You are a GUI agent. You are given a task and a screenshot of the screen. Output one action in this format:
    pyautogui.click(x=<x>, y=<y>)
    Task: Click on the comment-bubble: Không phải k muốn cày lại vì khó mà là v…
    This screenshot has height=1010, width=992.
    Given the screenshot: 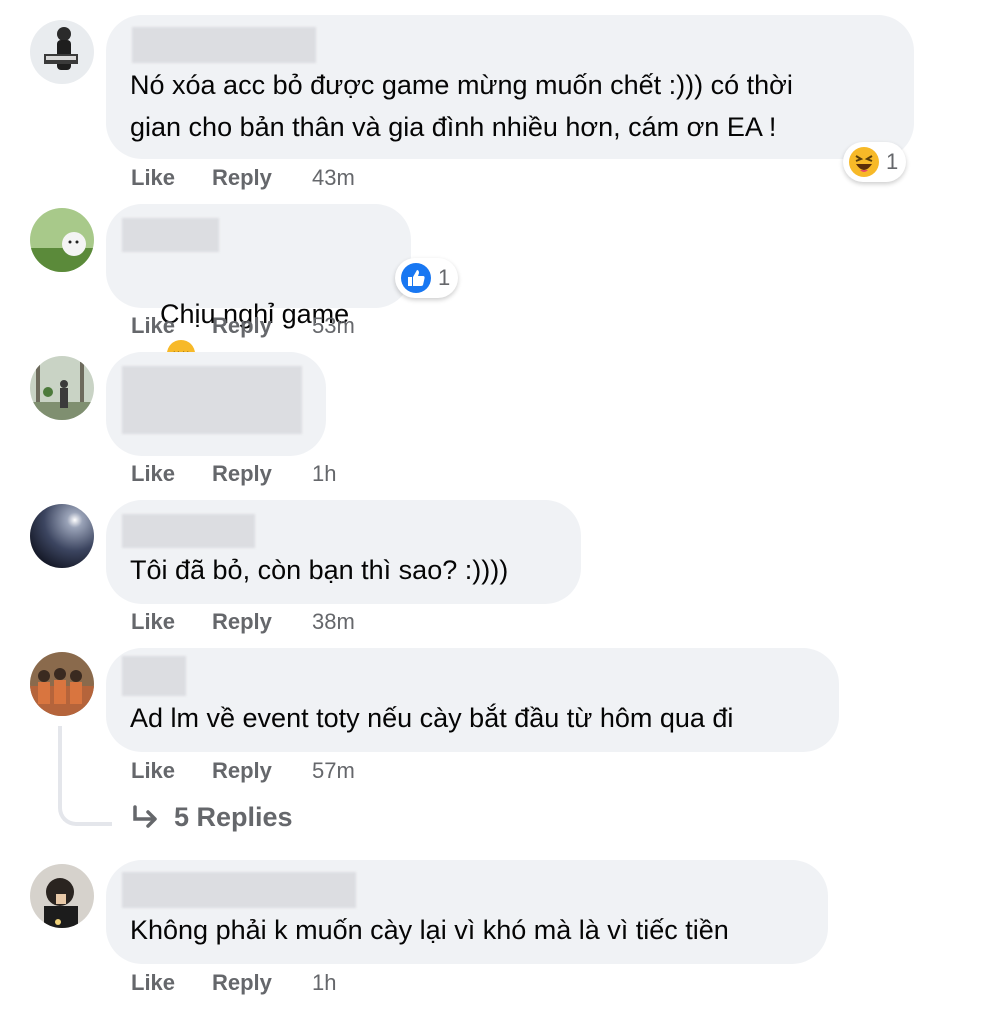 What is the action you would take?
    pyautogui.click(x=467, y=912)
    